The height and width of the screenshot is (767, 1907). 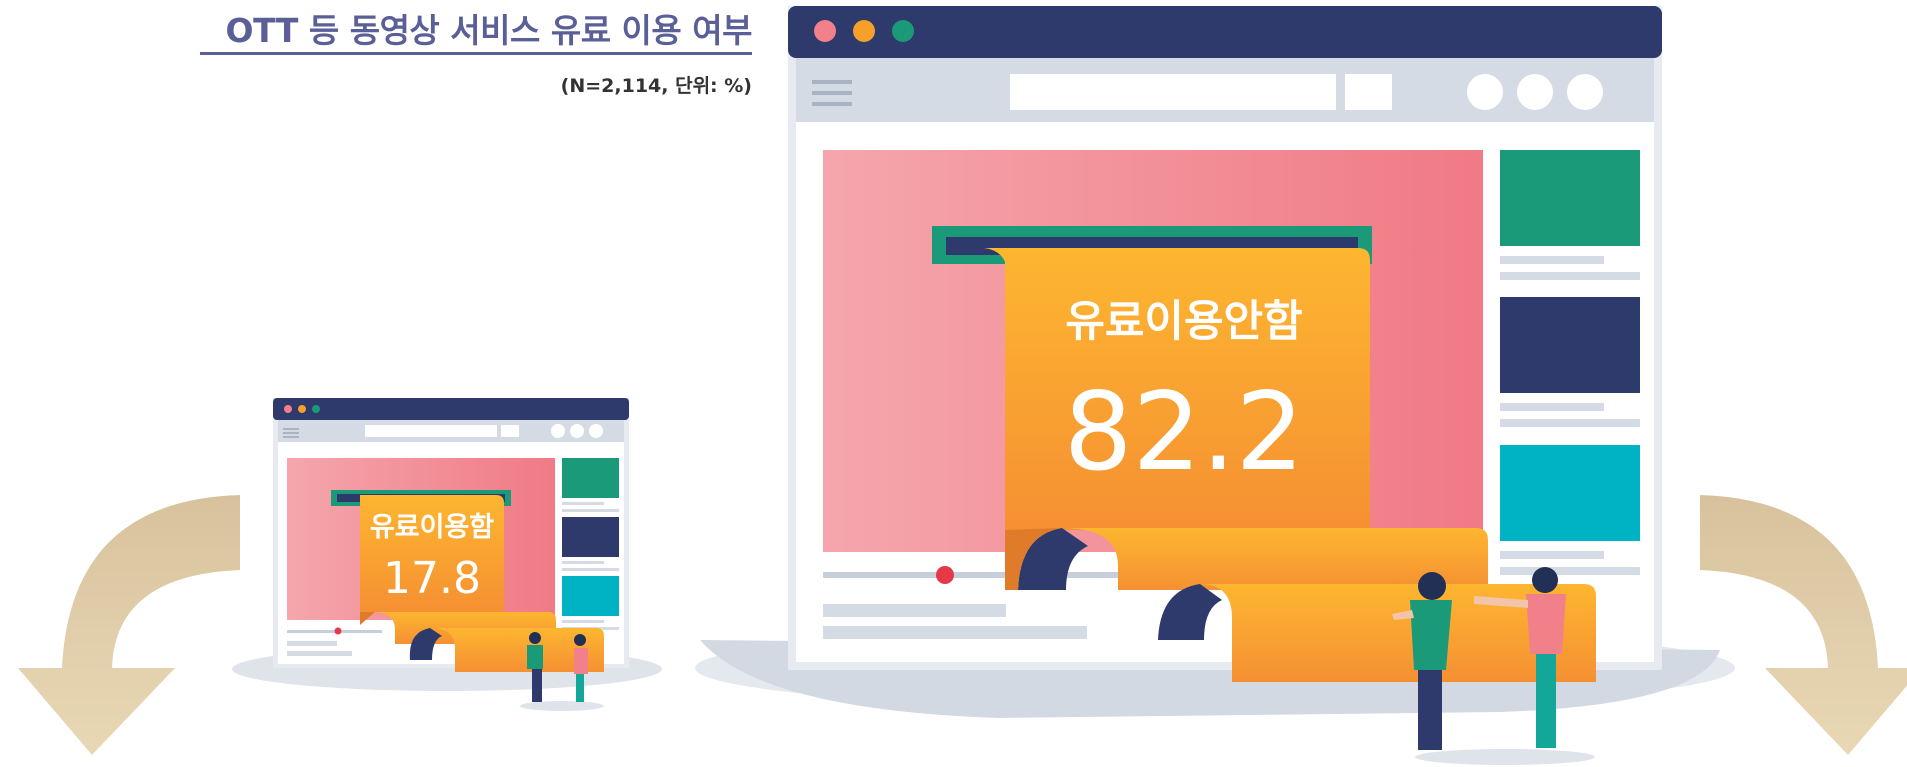 I want to click on left-arrow-icon, so click(x=129, y=625).